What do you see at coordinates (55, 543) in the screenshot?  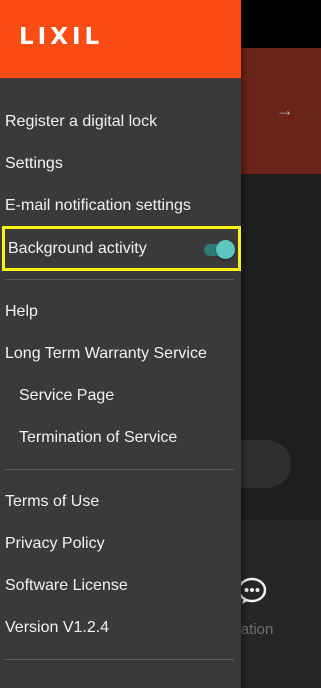 I see `menu-item-label: Privacy Policy` at bounding box center [55, 543].